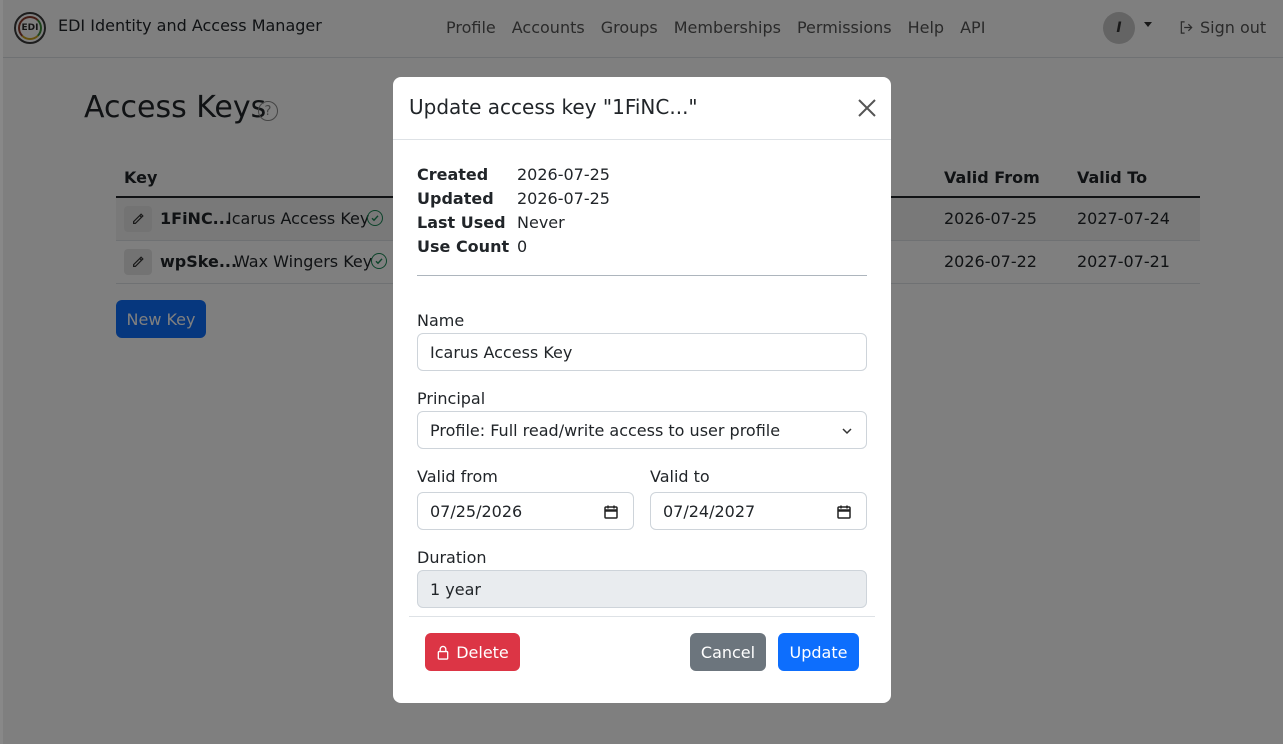  What do you see at coordinates (443, 652) in the screenshot?
I see `lock-icon` at bounding box center [443, 652].